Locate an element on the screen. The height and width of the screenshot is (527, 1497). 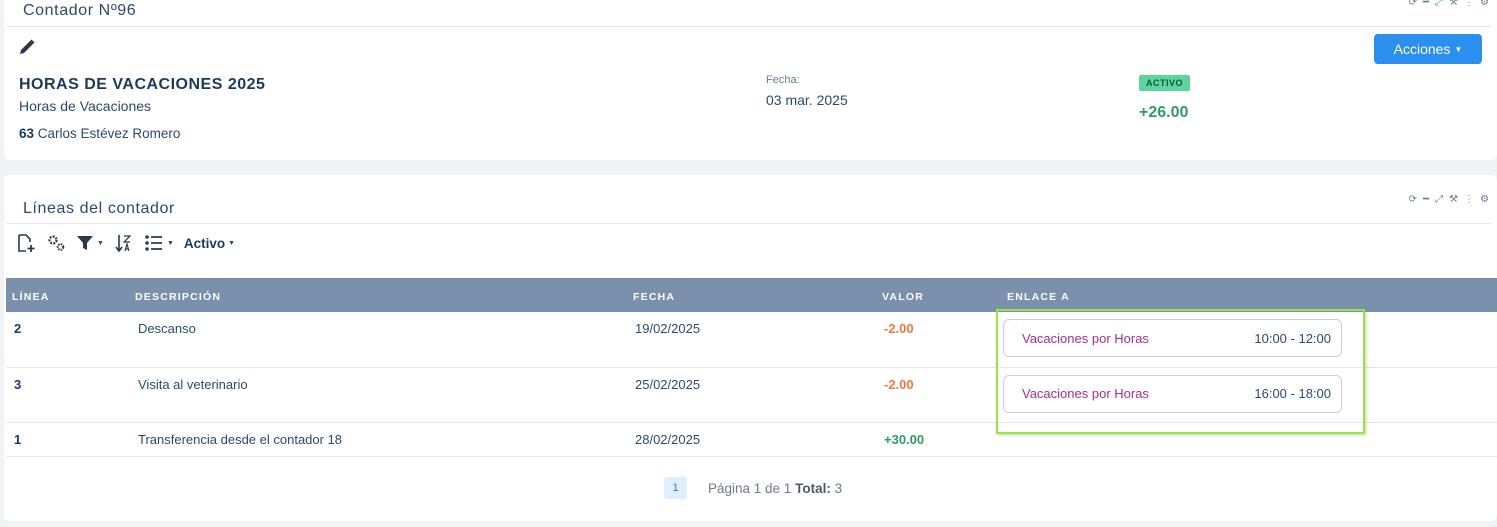
link-time: 16:00 - 18:00 is located at coordinates (1292, 393).